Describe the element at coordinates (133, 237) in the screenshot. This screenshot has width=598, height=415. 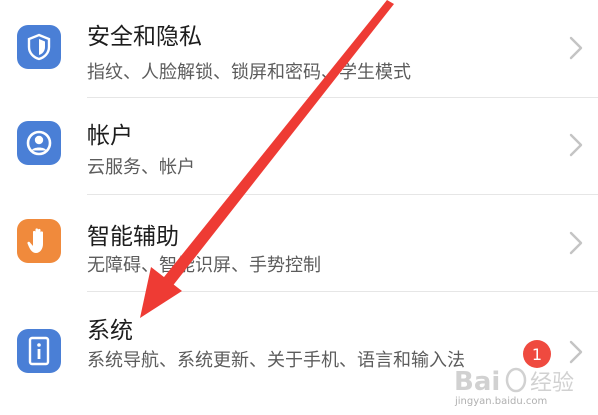
I see `settings-item-title: 智能辅助` at that location.